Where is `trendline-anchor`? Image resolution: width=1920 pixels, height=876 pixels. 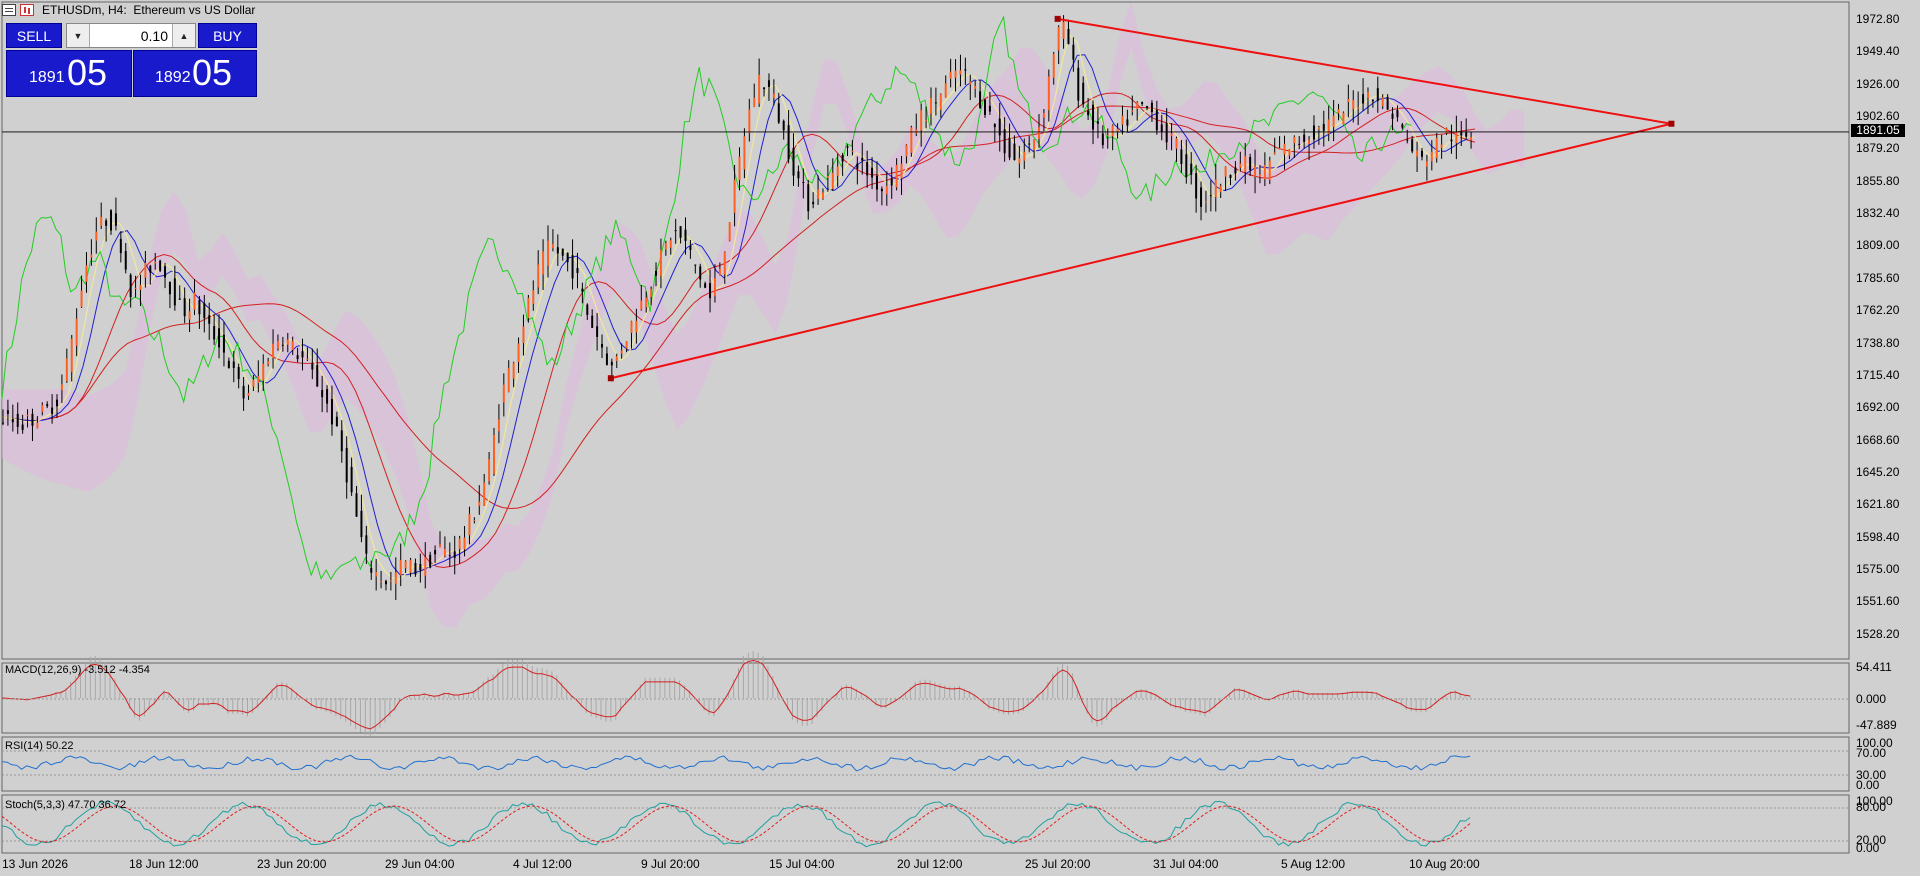 trendline-anchor is located at coordinates (1057, 18).